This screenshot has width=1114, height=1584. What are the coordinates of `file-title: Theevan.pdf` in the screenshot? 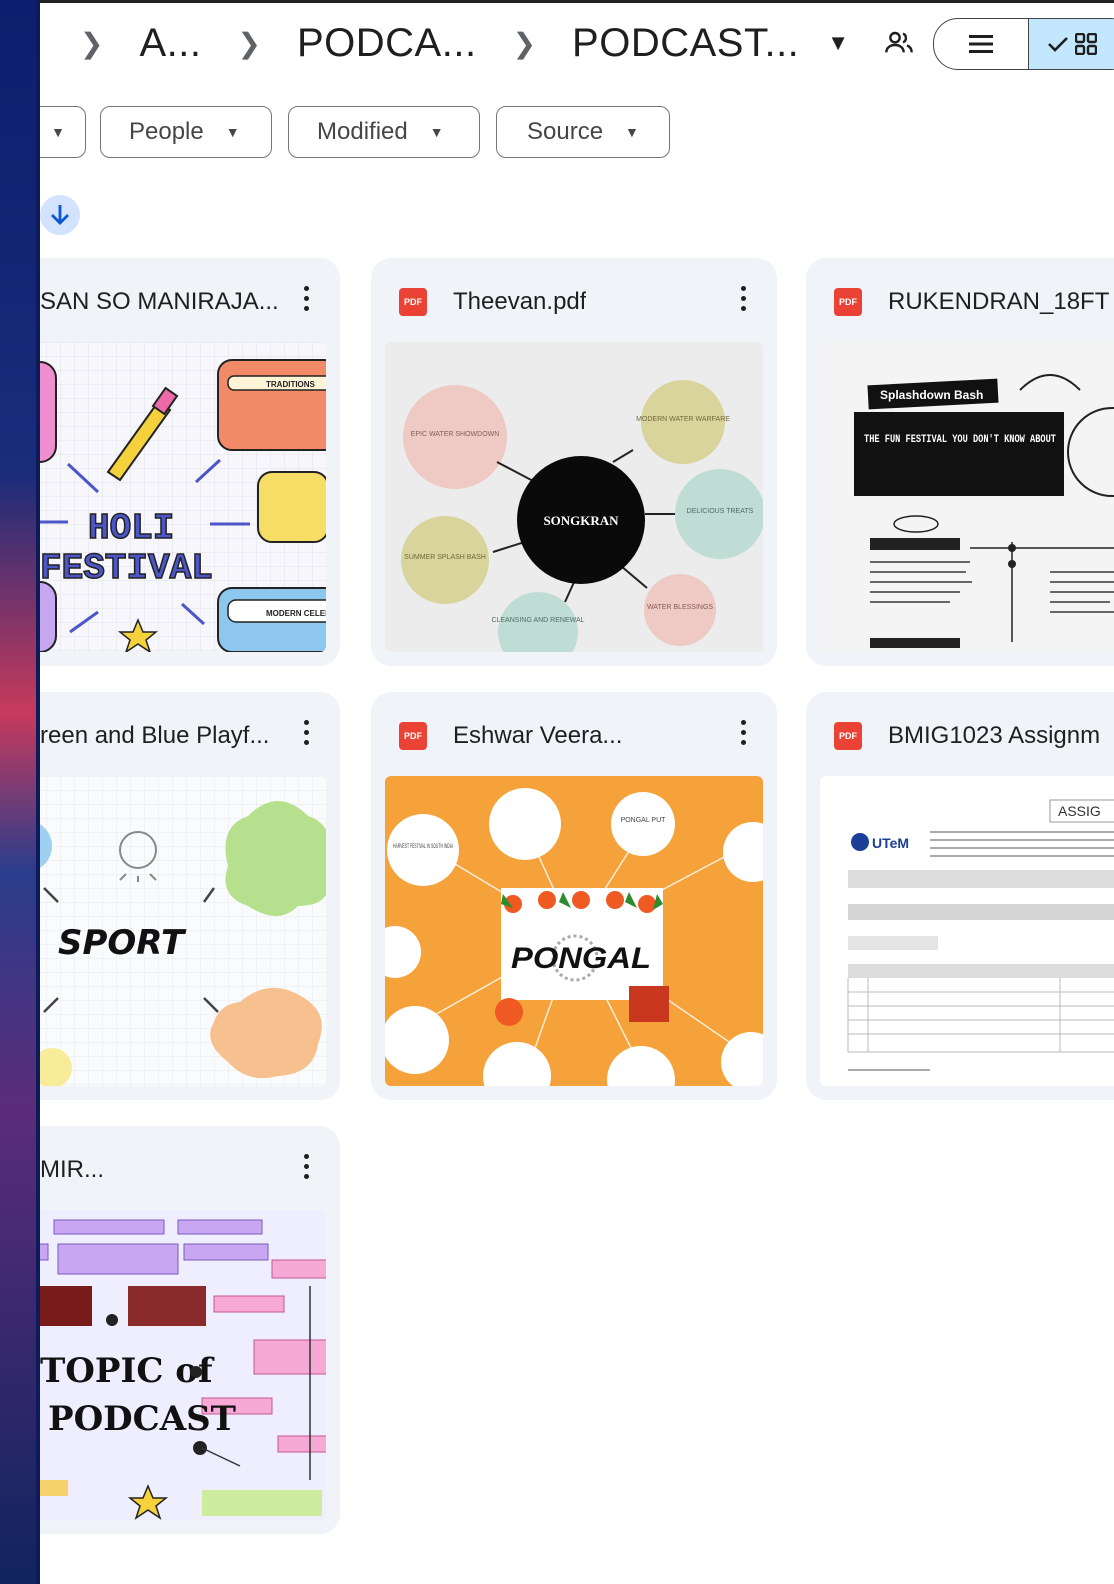 It's located at (520, 301).